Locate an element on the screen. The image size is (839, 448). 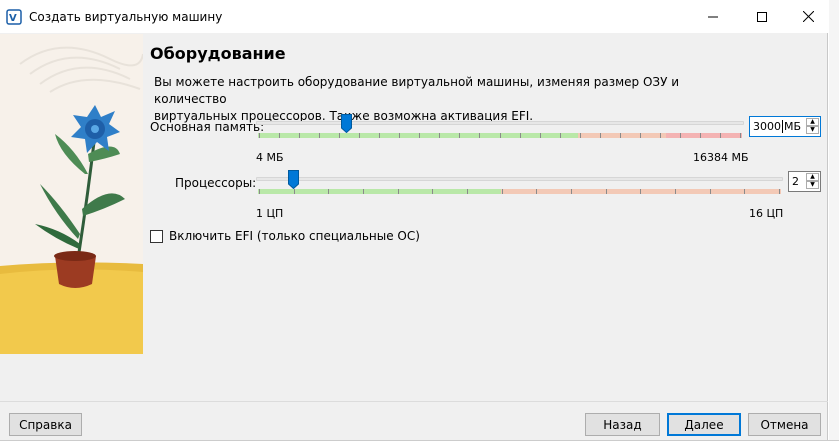
cpu-slider-track is located at coordinates (519, 179).